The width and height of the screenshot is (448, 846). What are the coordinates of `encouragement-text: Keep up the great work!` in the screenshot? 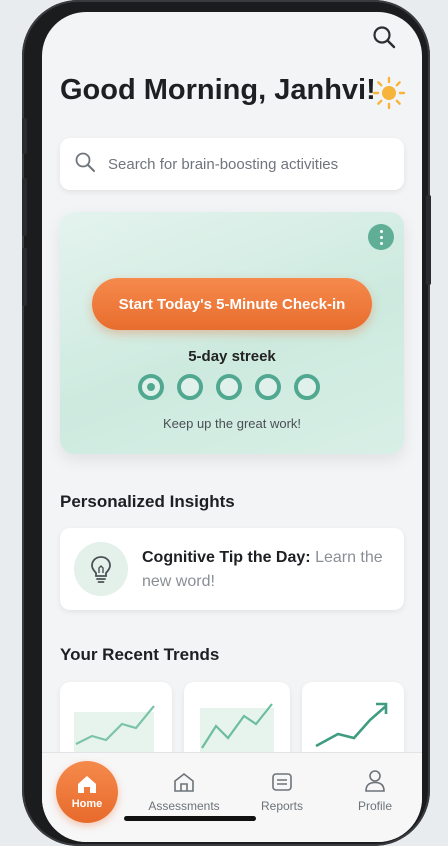 It's located at (232, 423).